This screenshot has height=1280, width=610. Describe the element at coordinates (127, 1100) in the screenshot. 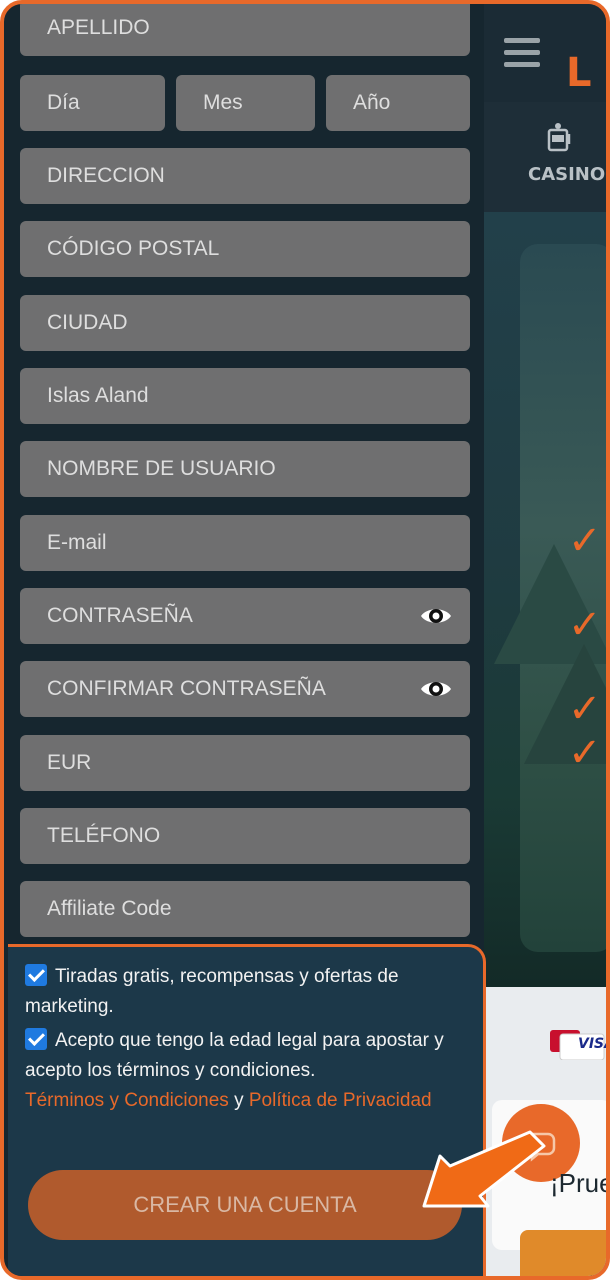

I see `terms-link: Términos y Condiciones` at that location.